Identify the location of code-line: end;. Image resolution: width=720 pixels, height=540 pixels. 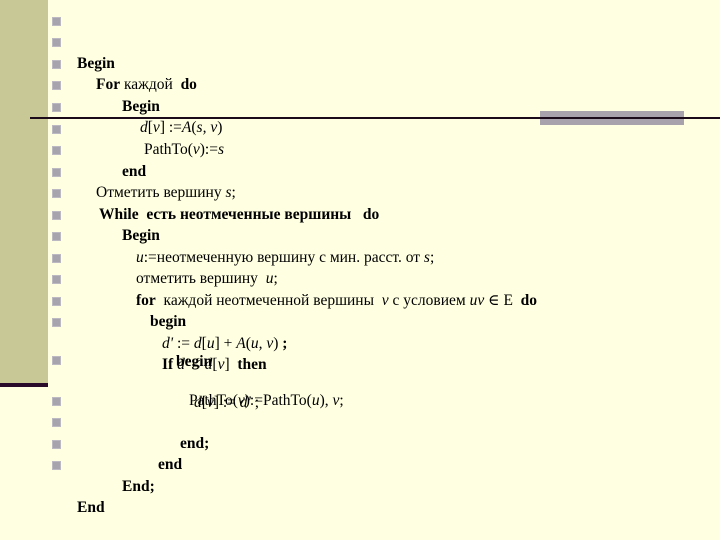
(104, 421).